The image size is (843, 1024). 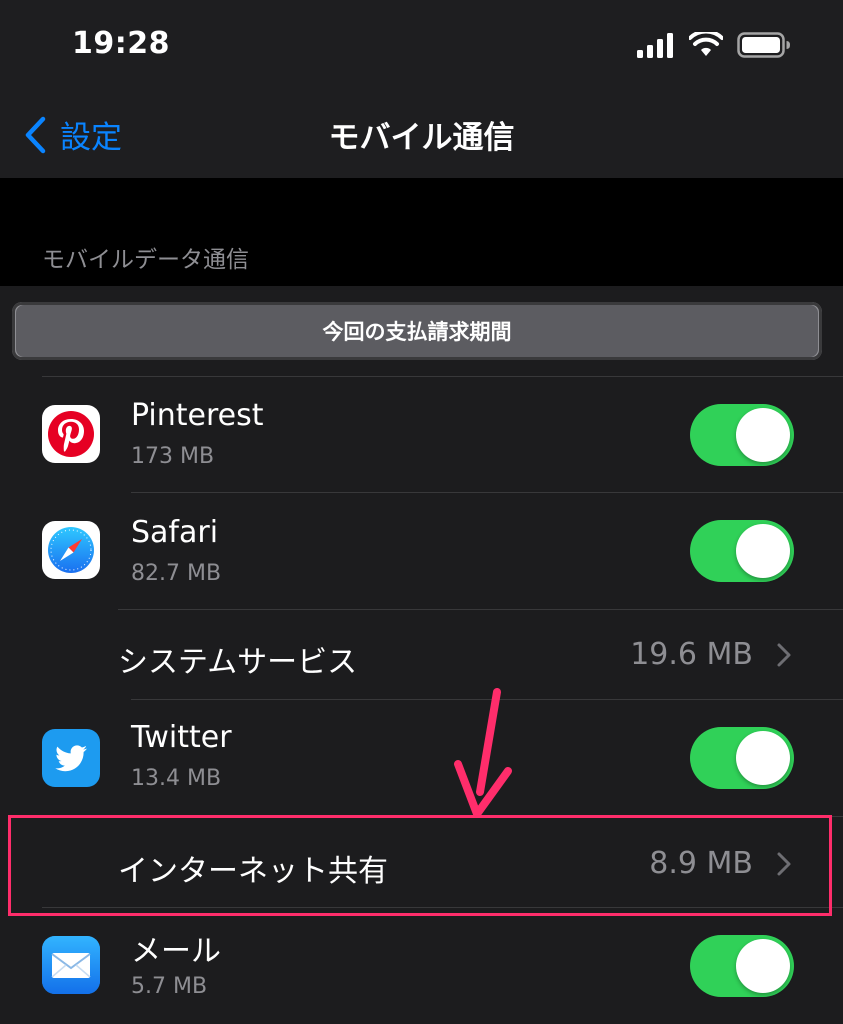 What do you see at coordinates (421, 551) in the screenshot?
I see `list-item-safari: Safari 82.7 MB` at bounding box center [421, 551].